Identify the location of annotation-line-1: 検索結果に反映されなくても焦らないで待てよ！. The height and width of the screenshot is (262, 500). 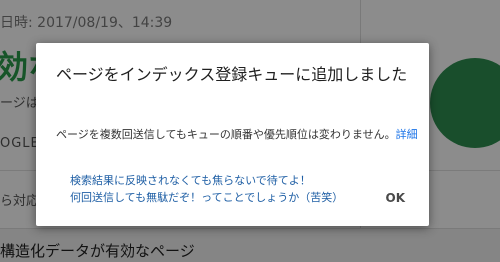
(190, 180).